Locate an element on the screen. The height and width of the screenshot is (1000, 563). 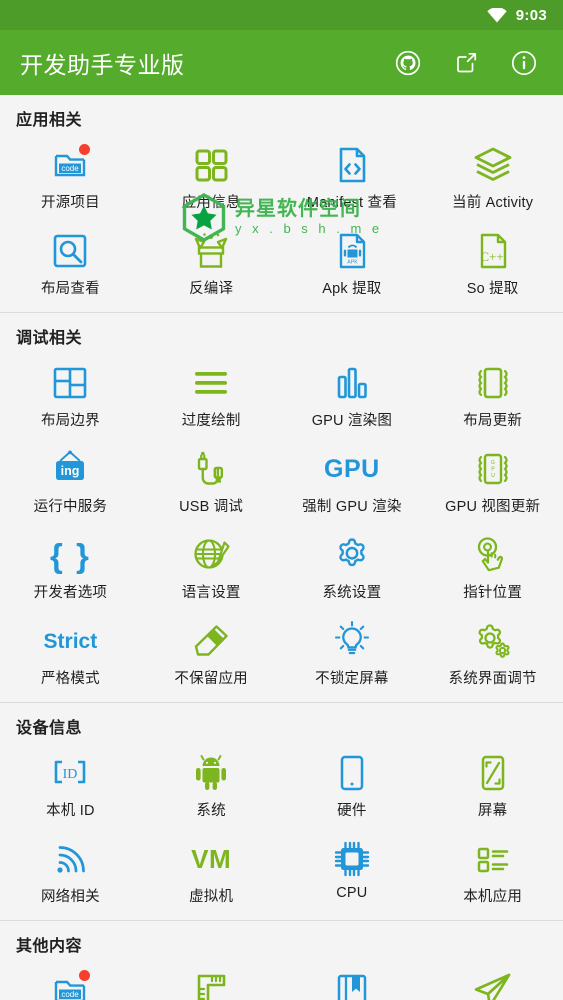
list-items-icon is located at coordinates (493, 859).